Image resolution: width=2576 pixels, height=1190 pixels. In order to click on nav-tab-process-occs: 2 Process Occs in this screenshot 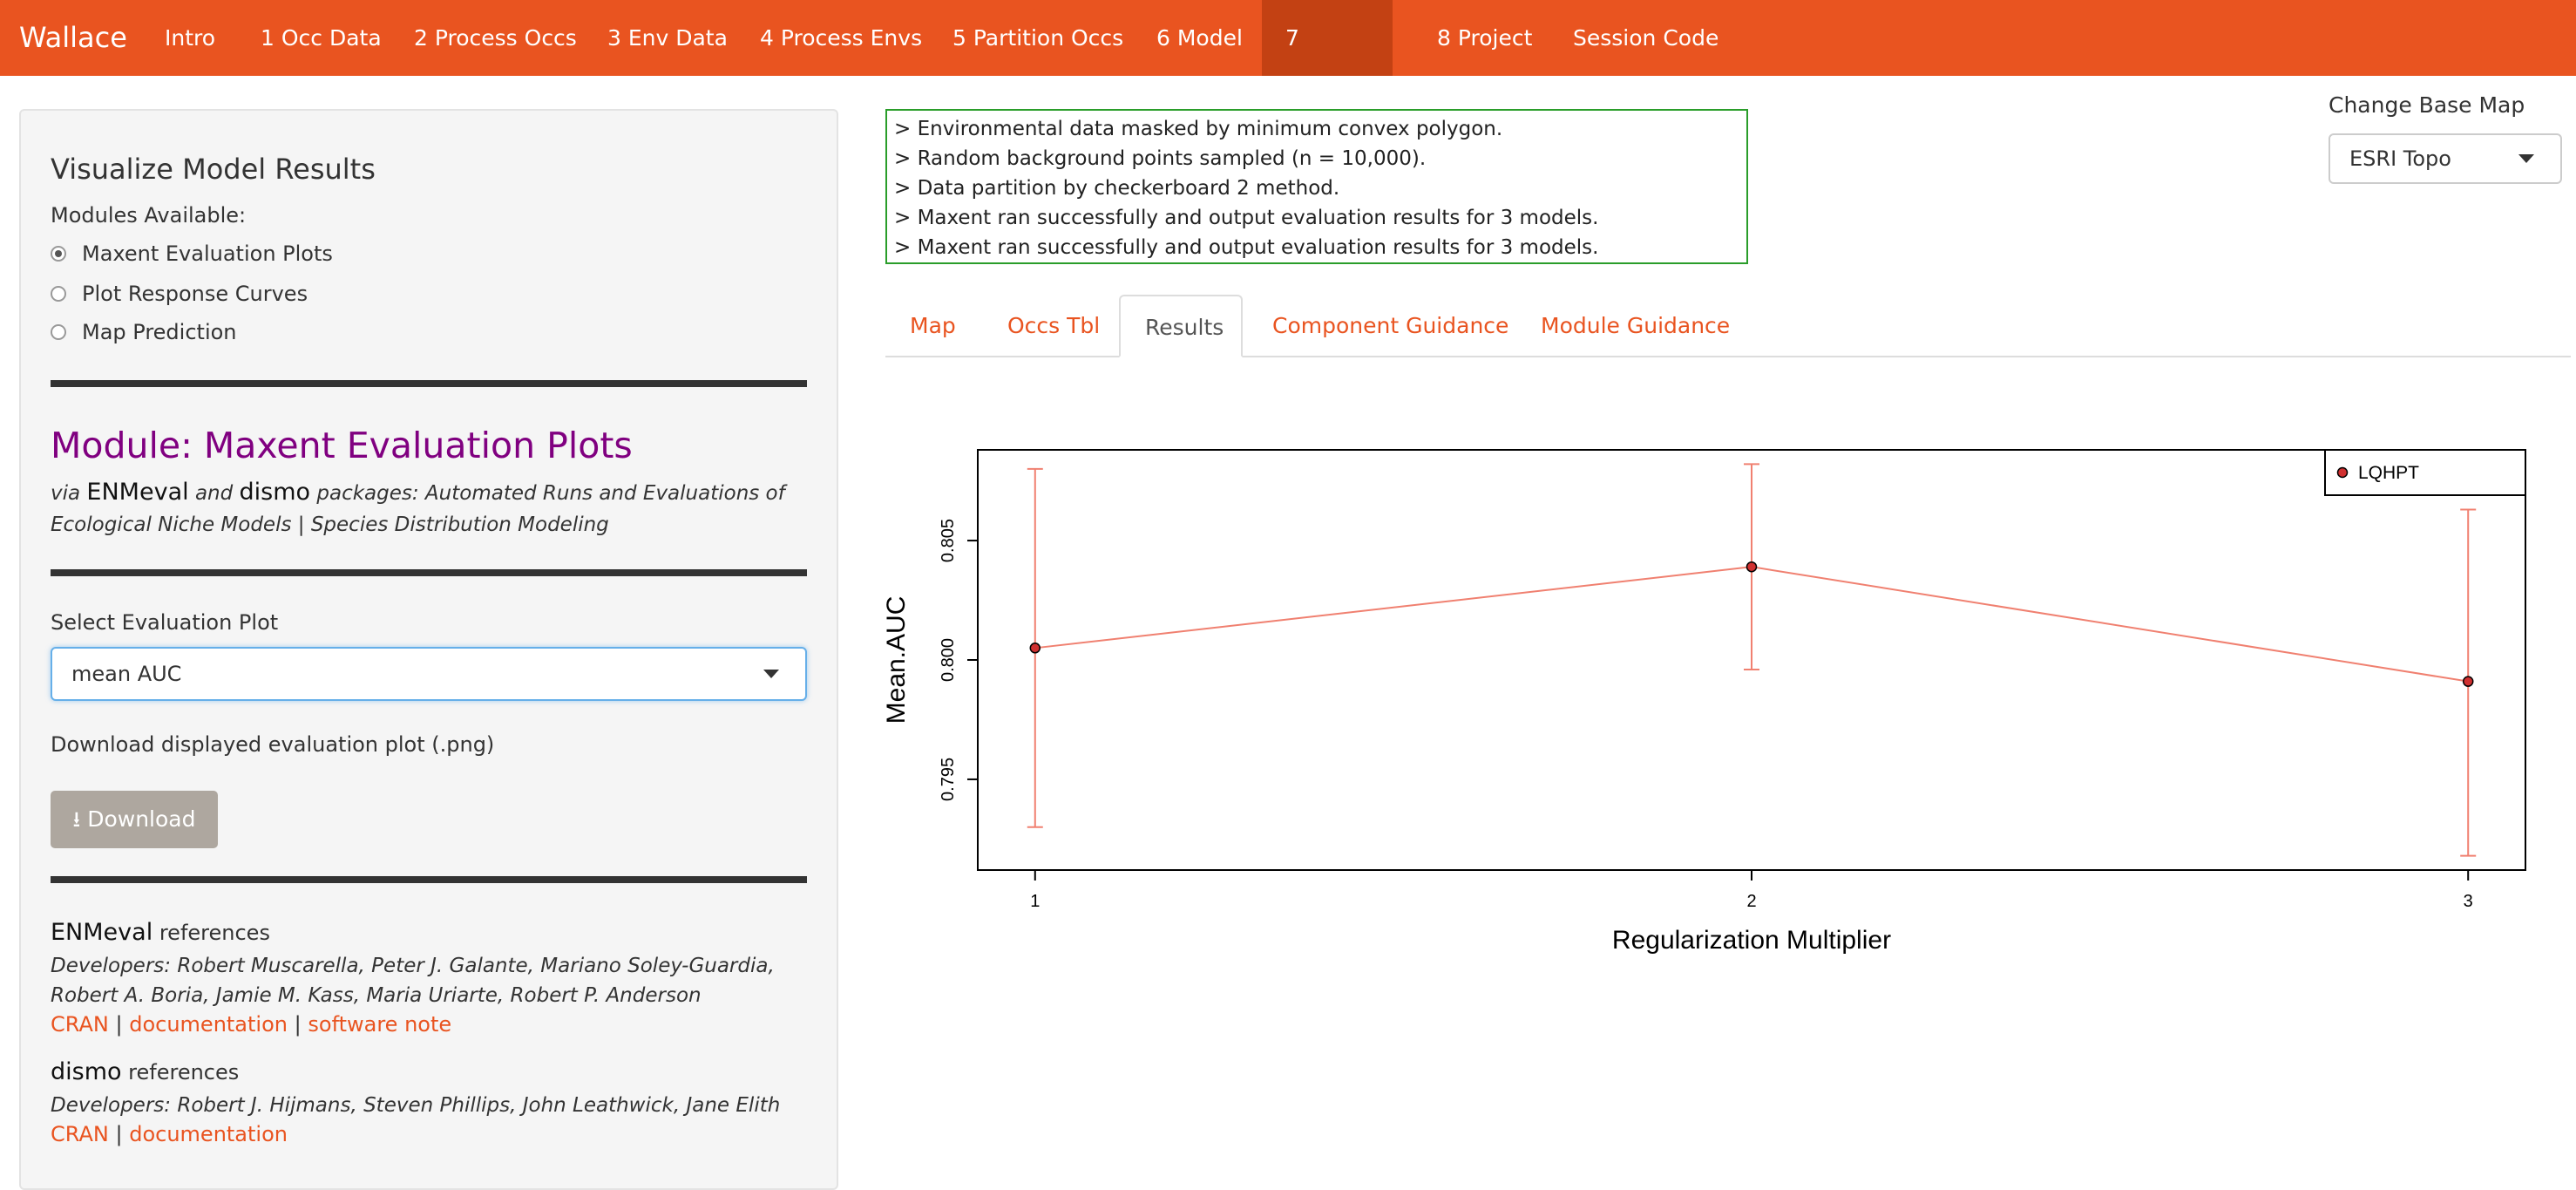, I will do `click(495, 38)`.